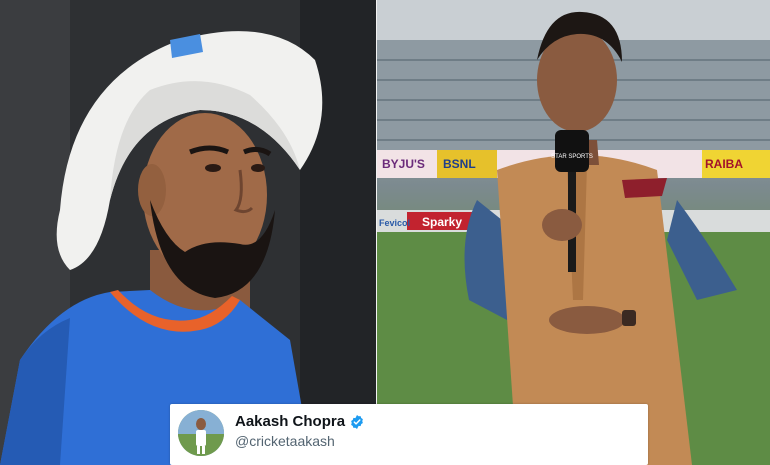 The width and height of the screenshot is (770, 465). What do you see at coordinates (572, 157) in the screenshot?
I see `mic-label: STAR SPORTS` at bounding box center [572, 157].